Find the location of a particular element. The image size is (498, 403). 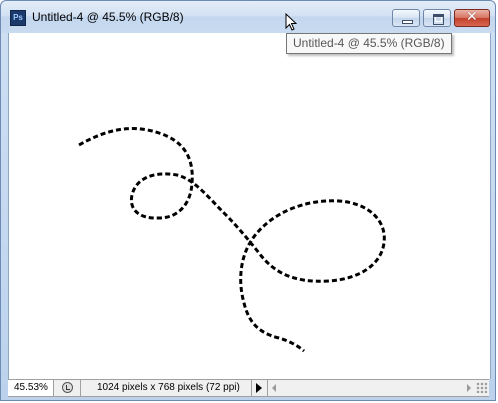

minimize-button is located at coordinates (406, 18).